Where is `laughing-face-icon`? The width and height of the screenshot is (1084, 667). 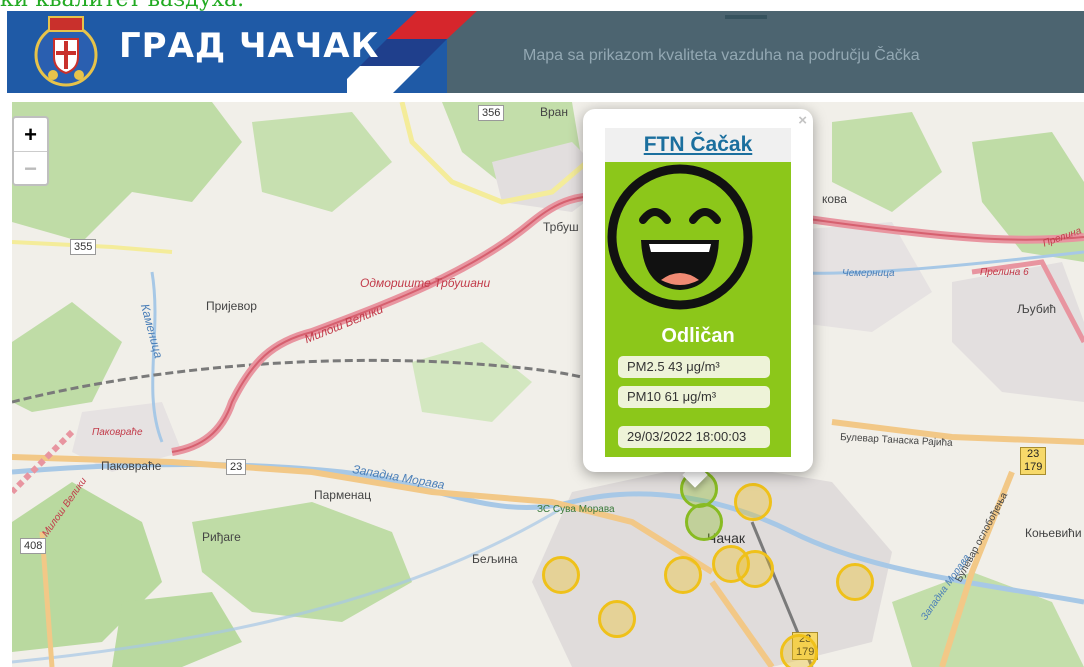
laughing-face-icon is located at coordinates (680, 237).